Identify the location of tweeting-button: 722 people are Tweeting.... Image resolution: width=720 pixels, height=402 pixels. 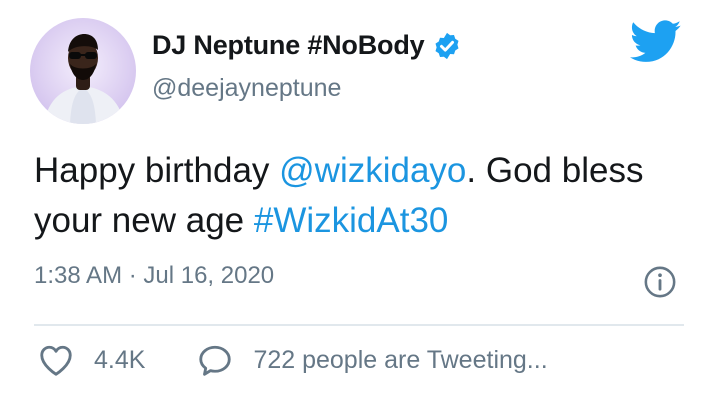
(372, 360).